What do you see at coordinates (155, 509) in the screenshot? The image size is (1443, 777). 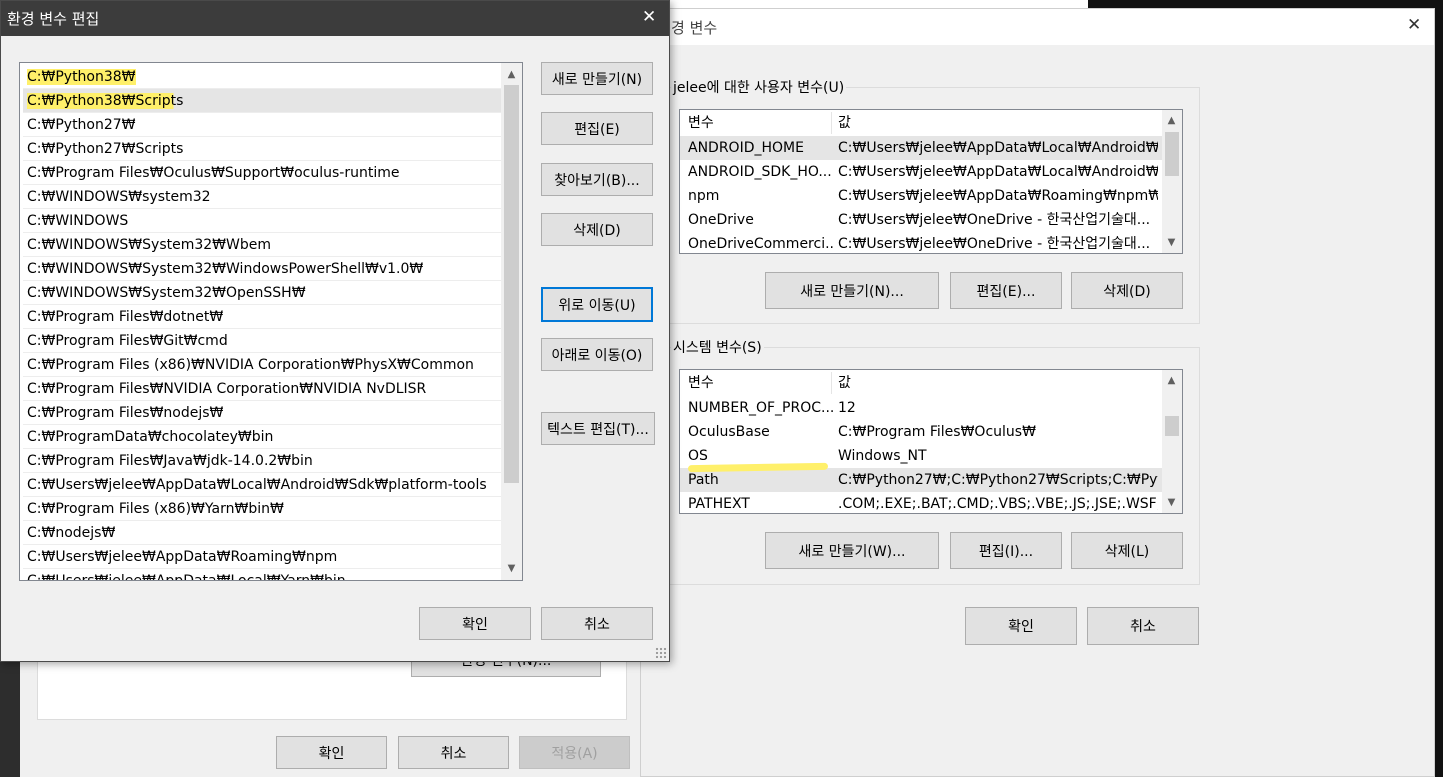 I see `path-entry-text: C:₩Program Files (x86)₩Yarn₩bin₩` at bounding box center [155, 509].